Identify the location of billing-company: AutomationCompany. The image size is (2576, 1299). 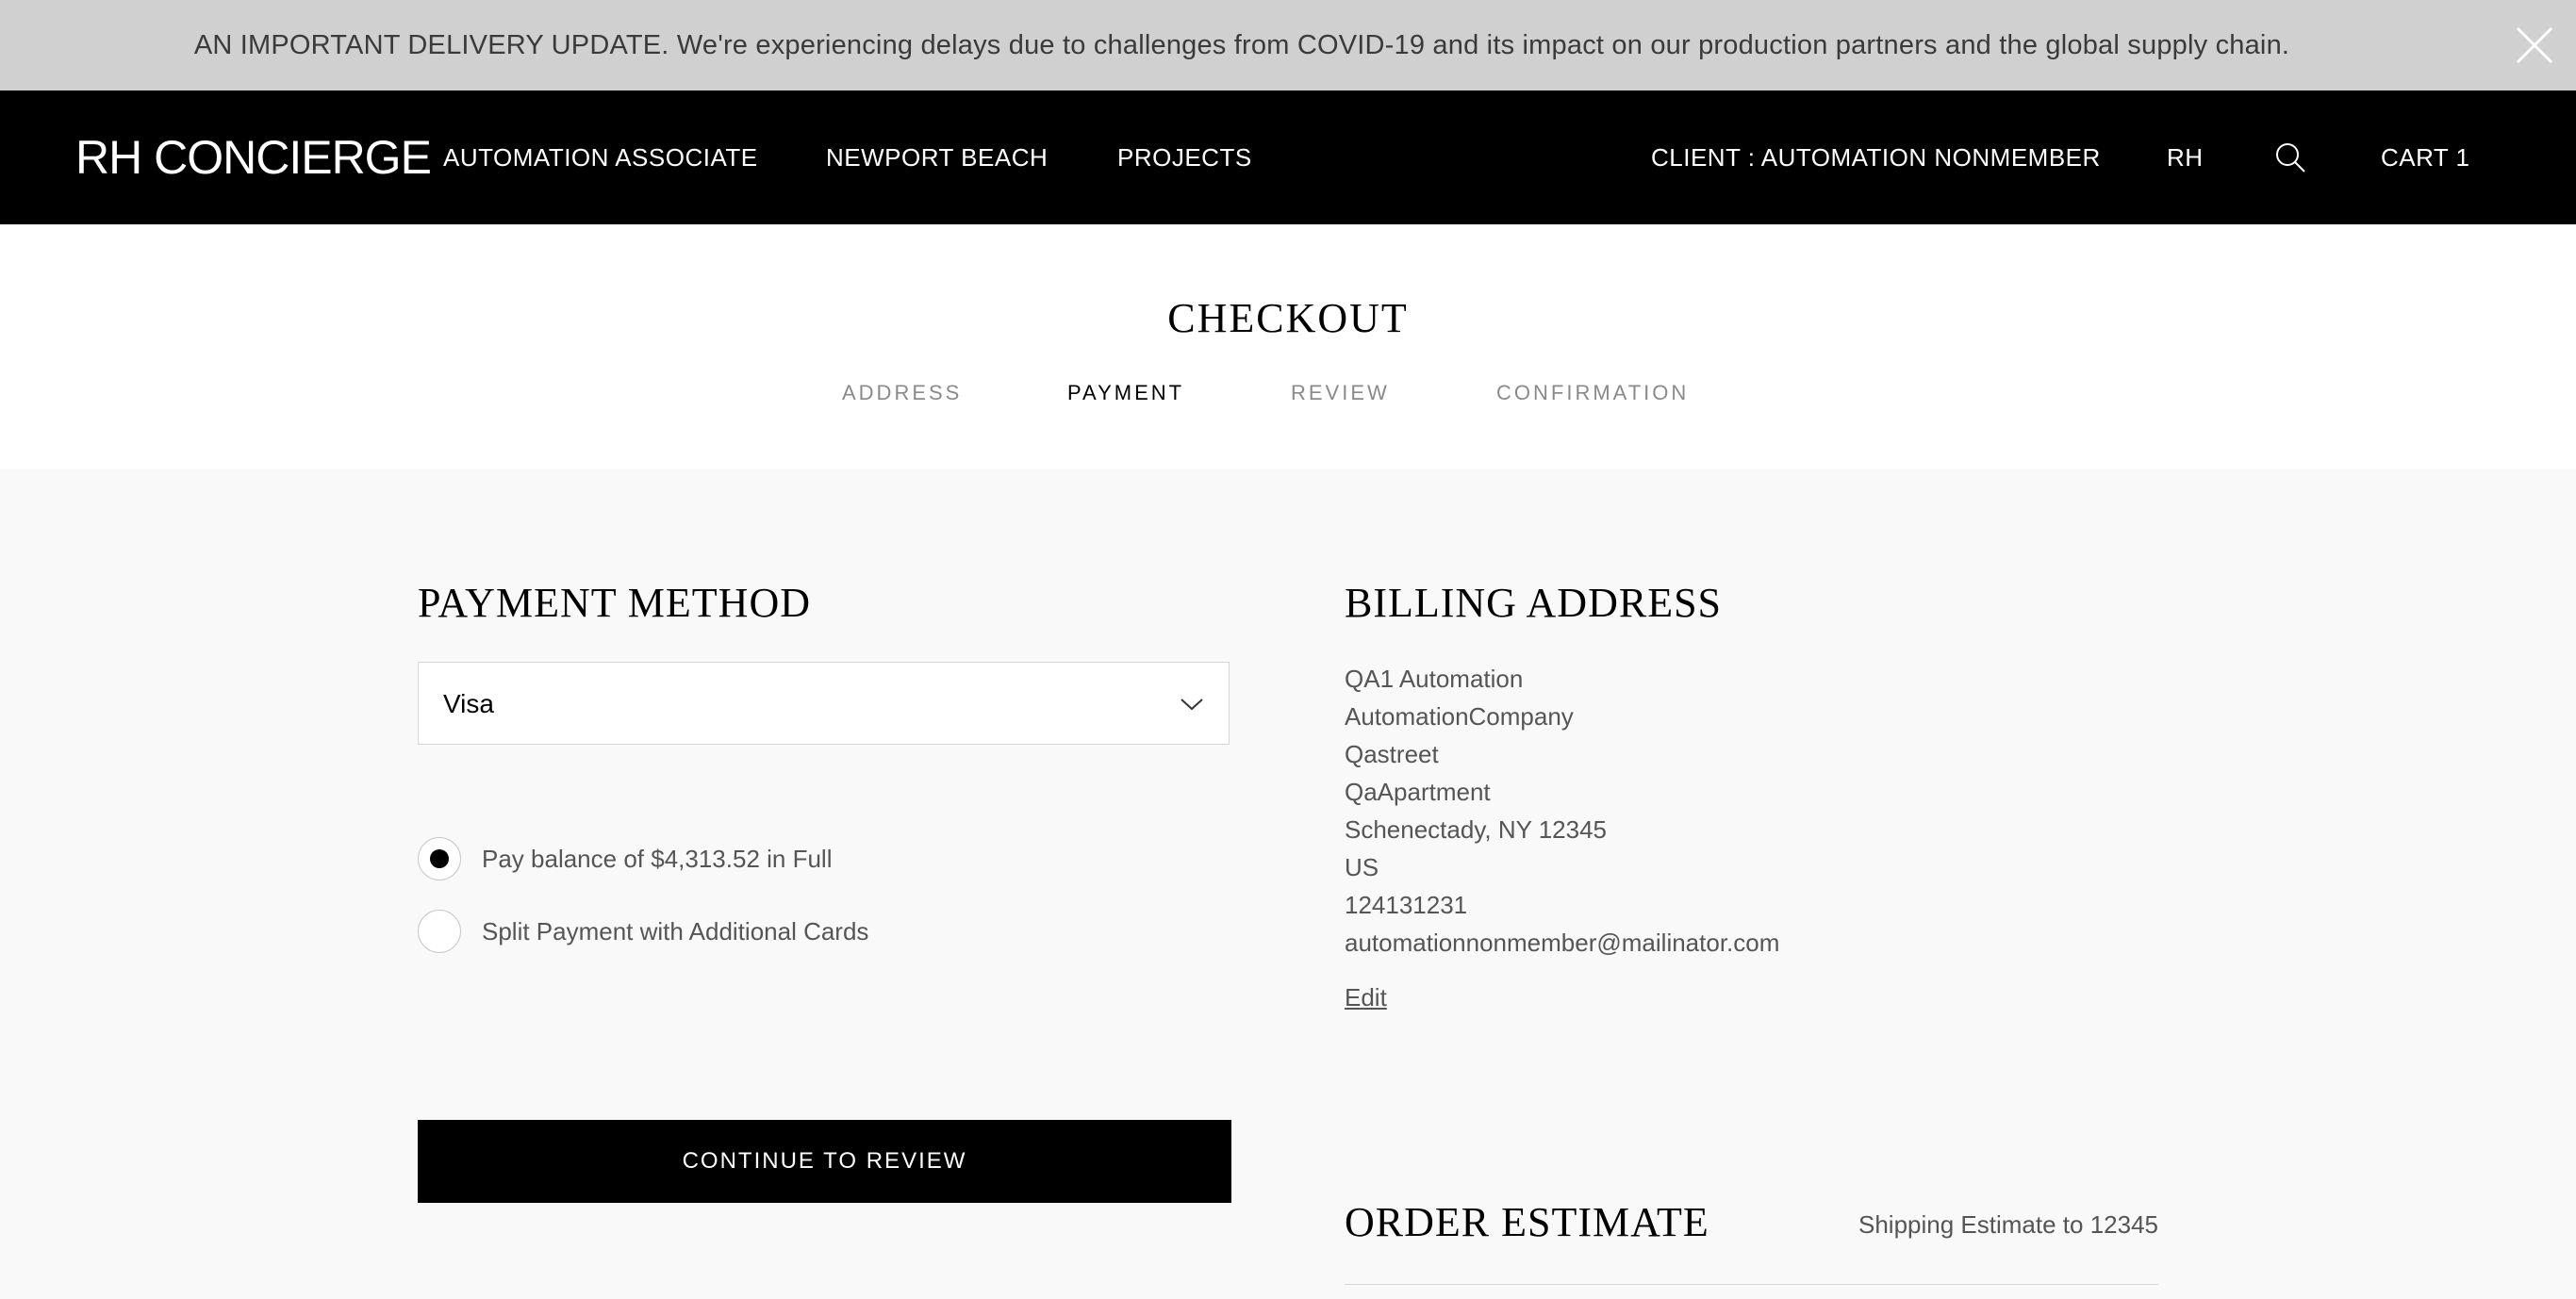
(1459, 716).